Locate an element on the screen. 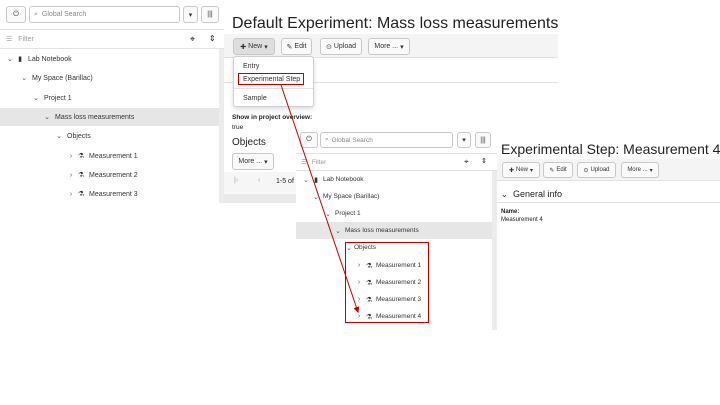 This screenshot has height=405, width=720. annotation-arrow is located at coordinates (320, 198).